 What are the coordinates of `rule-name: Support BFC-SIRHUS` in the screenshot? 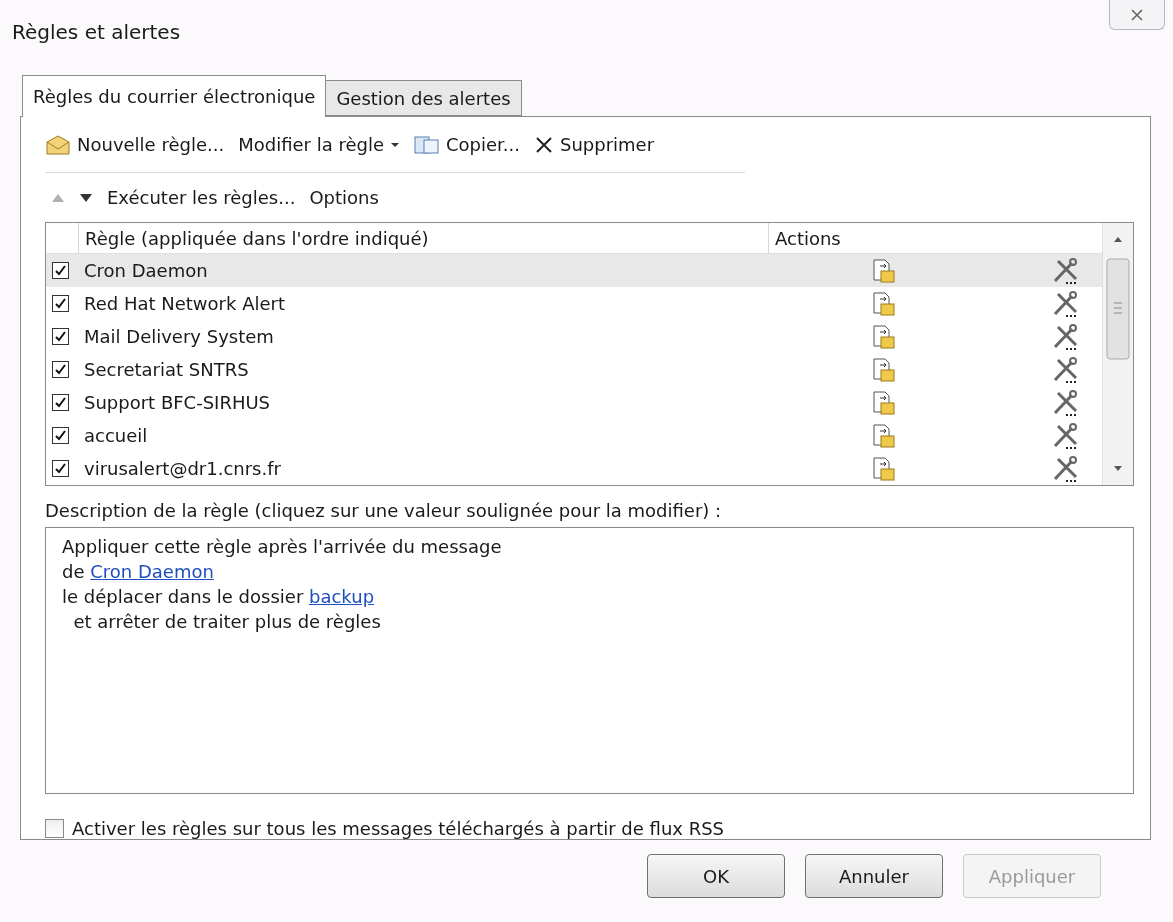 It's located at (177, 403).